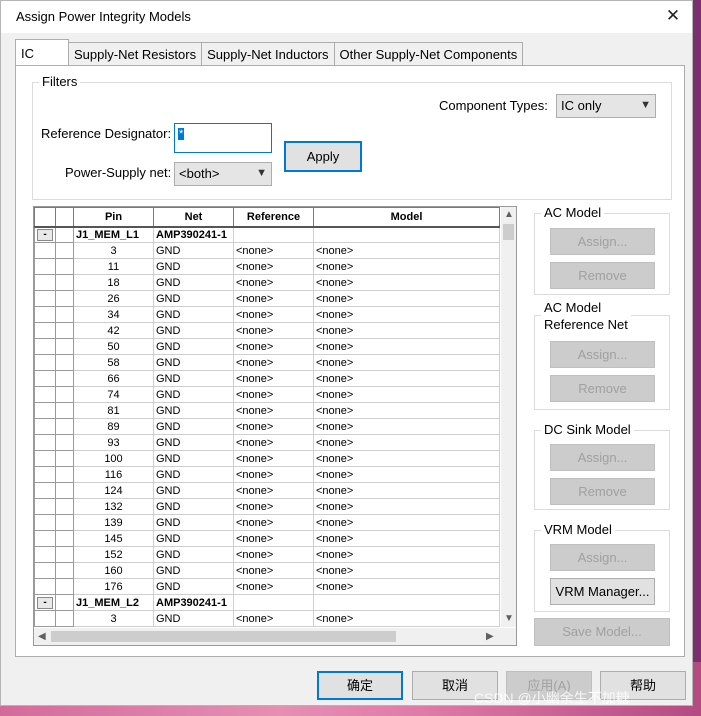  What do you see at coordinates (267, 506) in the screenshot?
I see `table-row: 132 GND <none> <none>` at bounding box center [267, 506].